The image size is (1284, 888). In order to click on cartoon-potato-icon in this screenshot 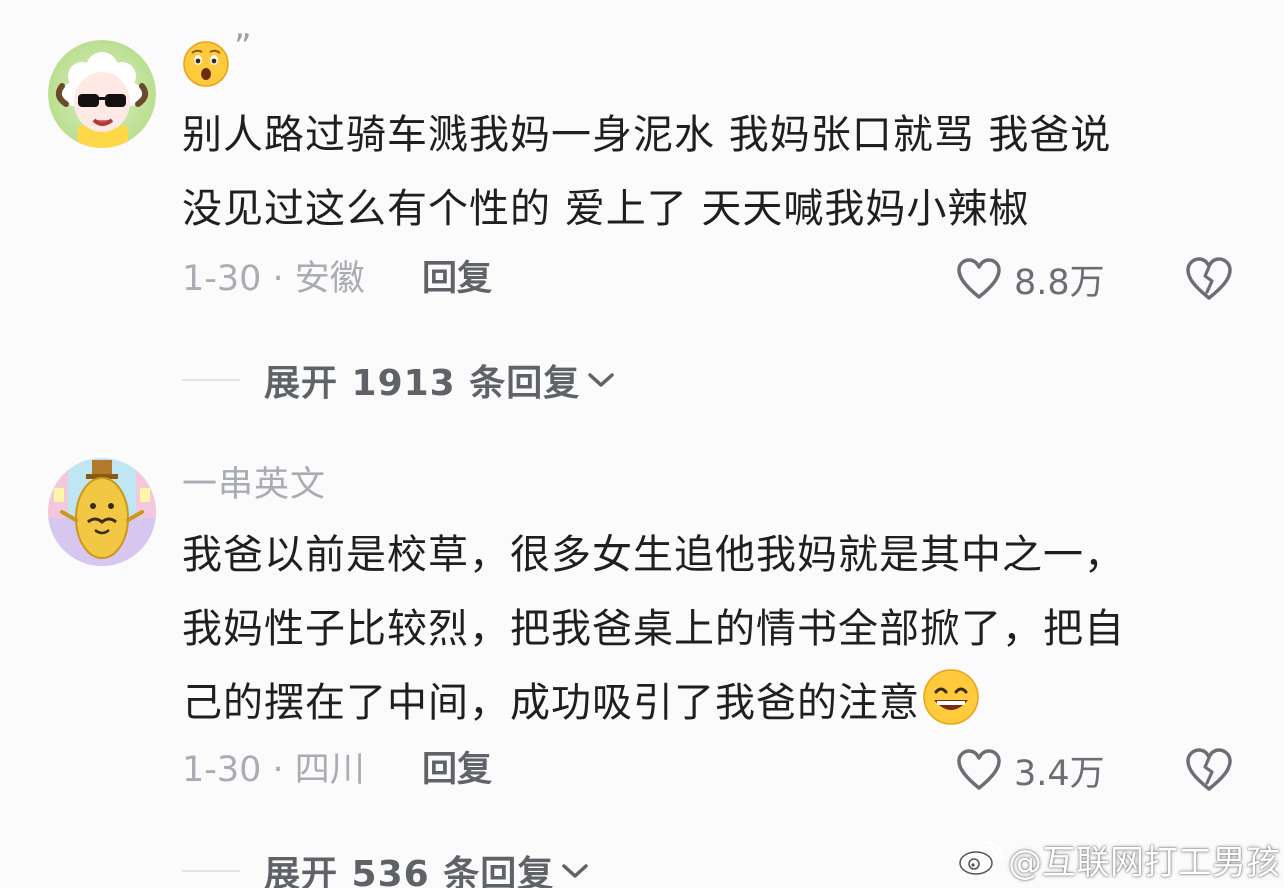, I will do `click(102, 512)`.